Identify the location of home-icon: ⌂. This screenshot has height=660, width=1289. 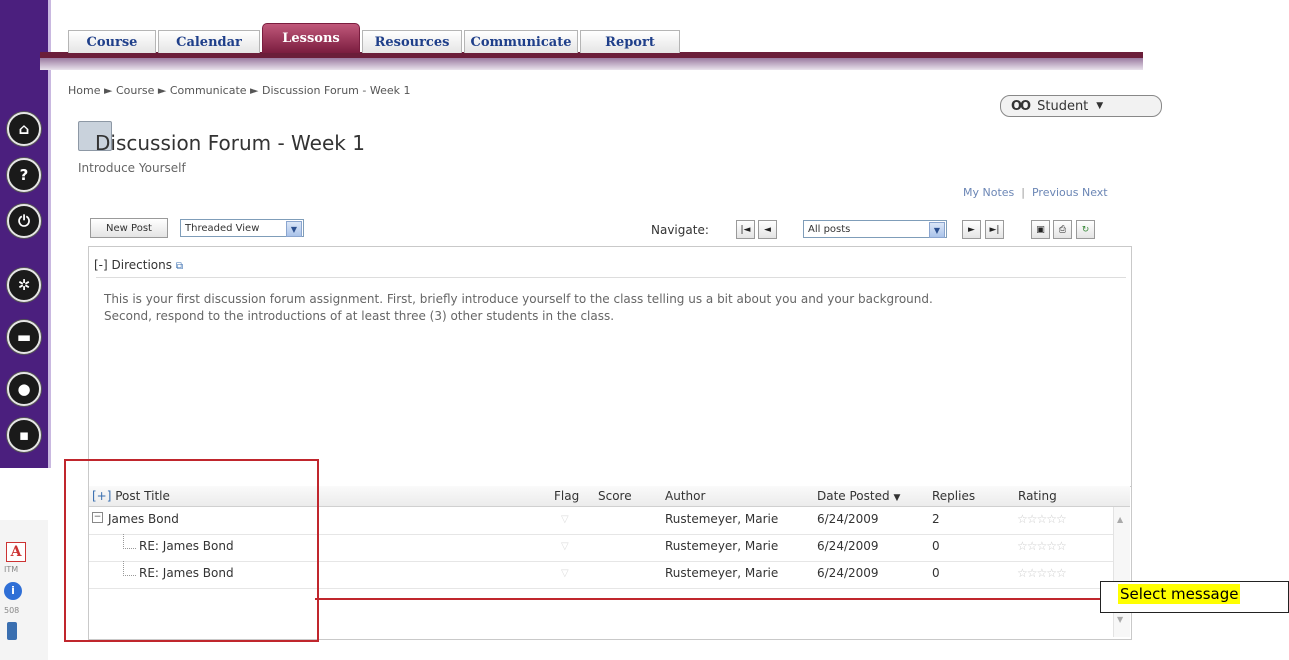
(24, 129).